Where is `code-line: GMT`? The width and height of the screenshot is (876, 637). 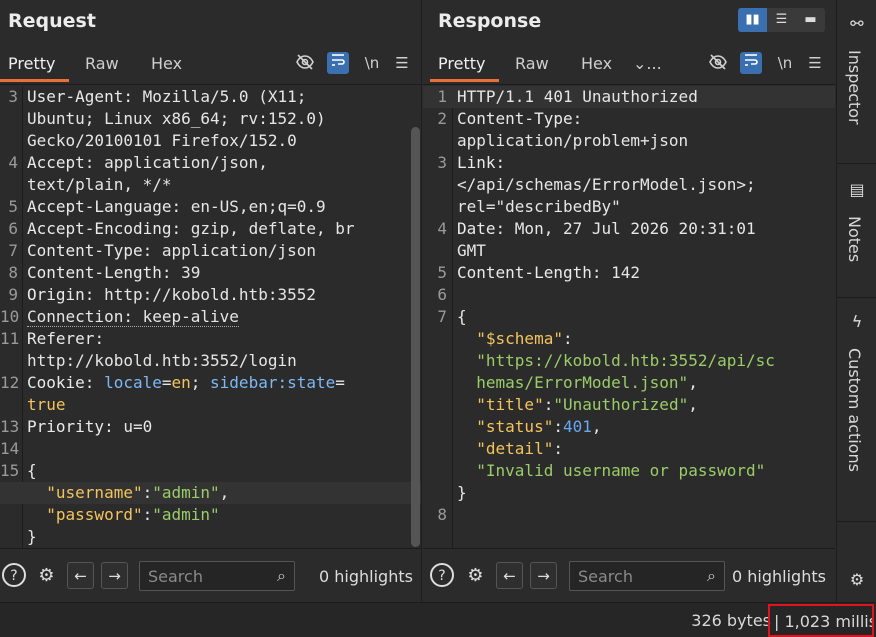 code-line: GMT is located at coordinates (629, 251).